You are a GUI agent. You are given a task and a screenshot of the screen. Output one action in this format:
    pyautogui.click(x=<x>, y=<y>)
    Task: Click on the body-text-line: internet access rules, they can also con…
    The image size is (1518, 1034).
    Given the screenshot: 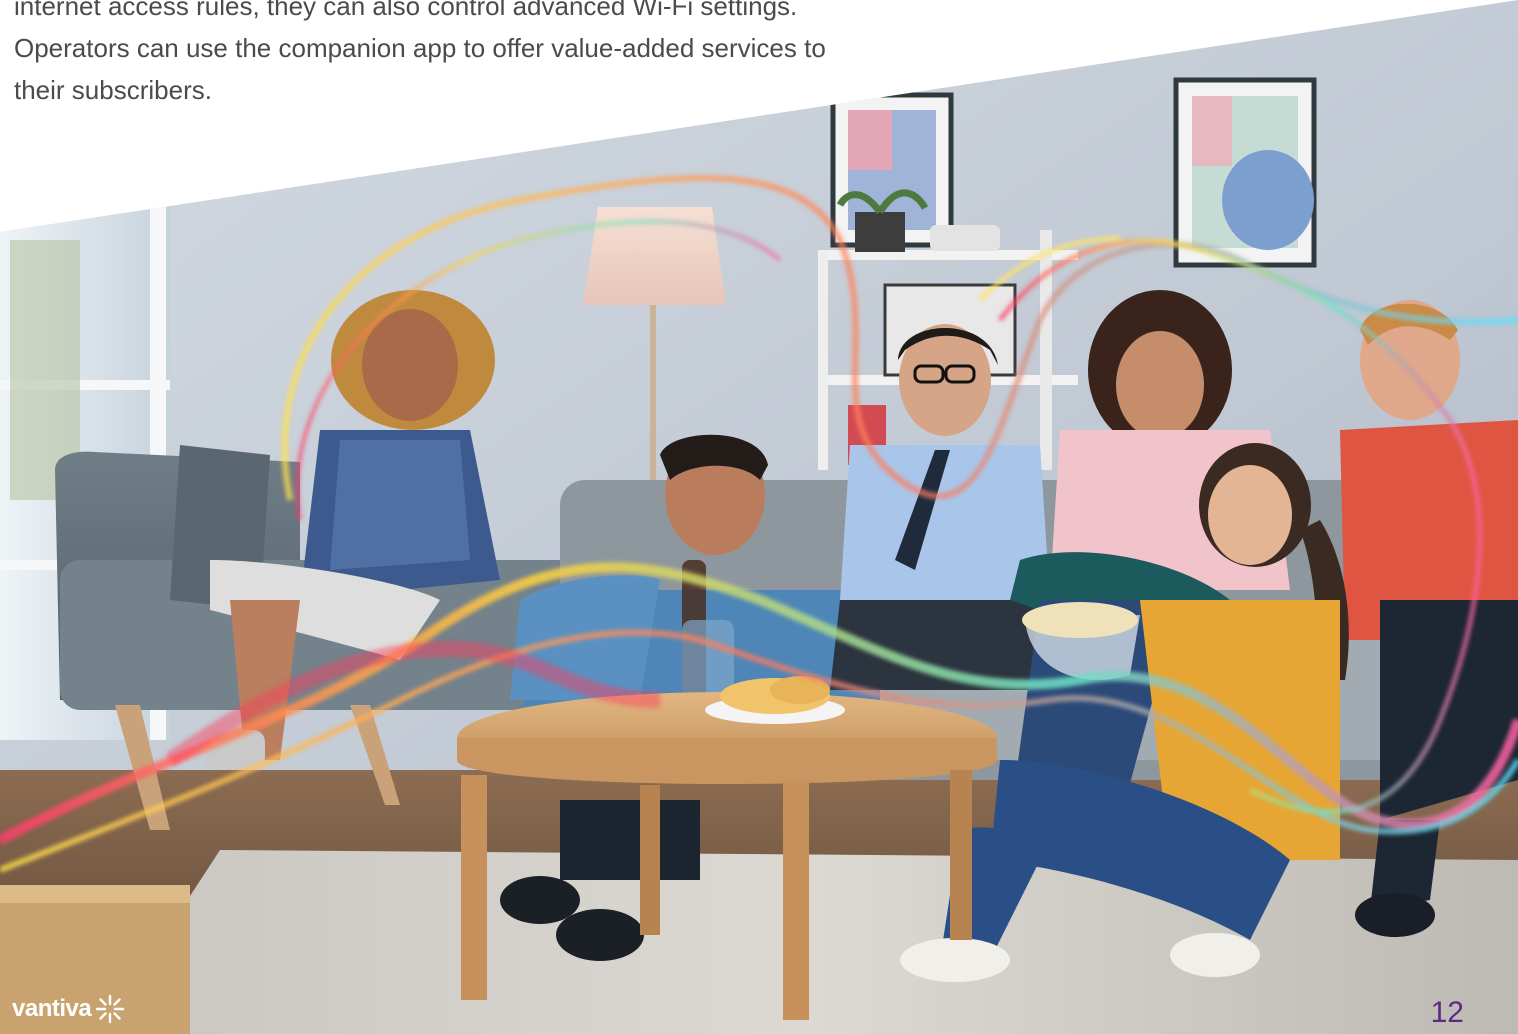 What is the action you would take?
    pyautogui.click(x=406, y=10)
    